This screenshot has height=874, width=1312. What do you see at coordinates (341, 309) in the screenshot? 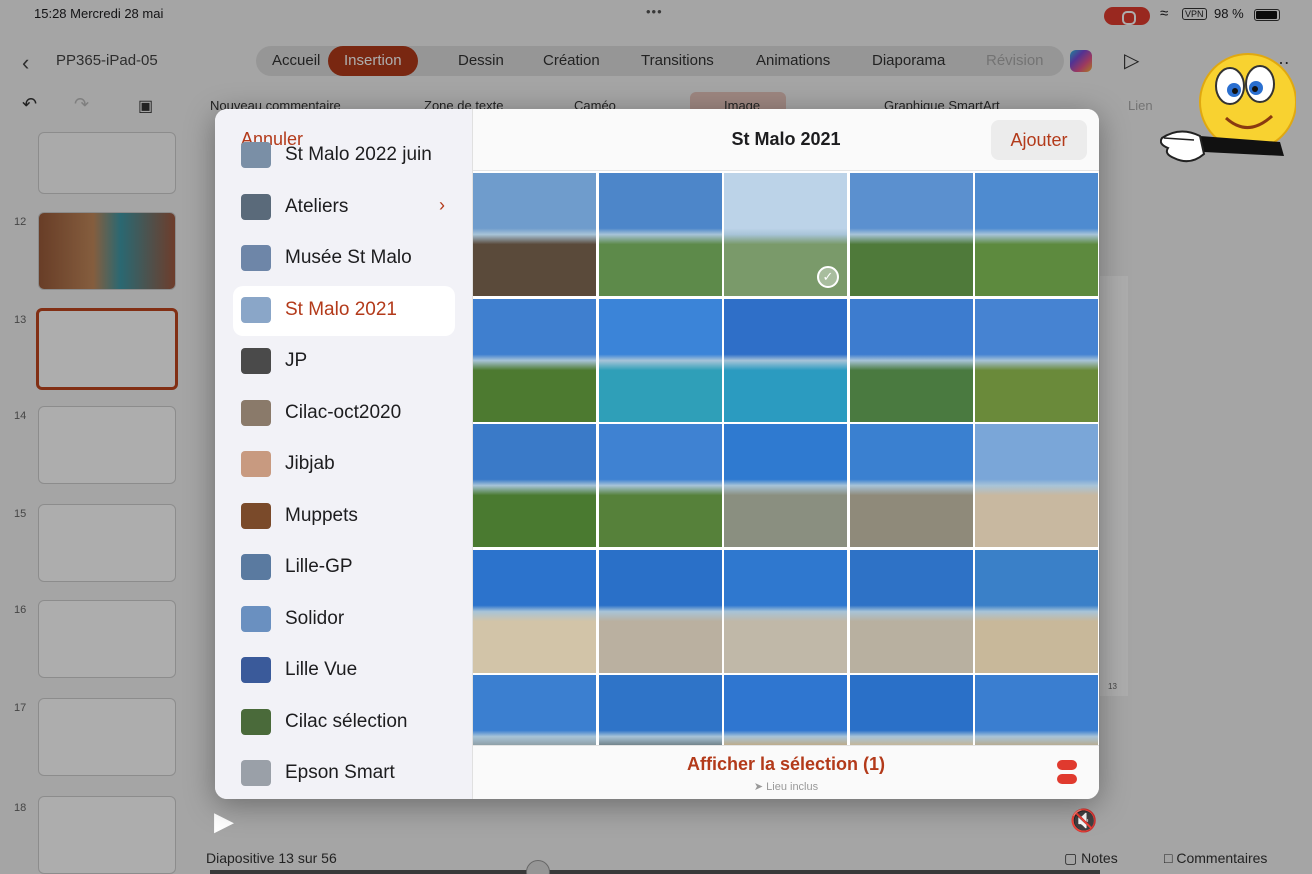
I see `album-label: St Malo 2021` at bounding box center [341, 309].